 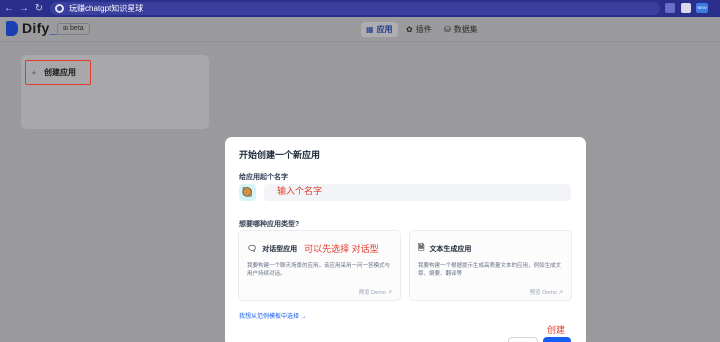 What do you see at coordinates (461, 29) in the screenshot?
I see `tab-datasets: ⛁ 数据集` at bounding box center [461, 29].